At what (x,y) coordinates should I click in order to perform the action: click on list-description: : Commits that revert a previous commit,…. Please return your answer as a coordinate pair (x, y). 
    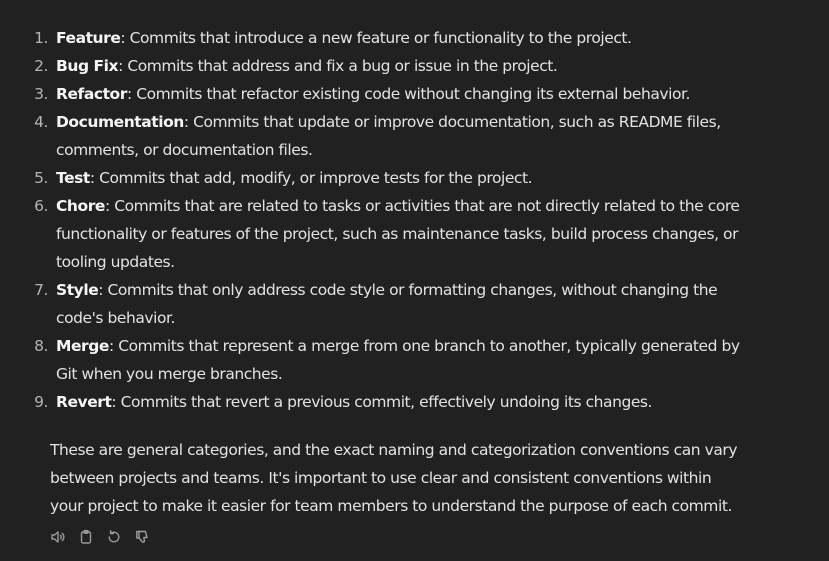
    Looking at the image, I should click on (382, 402).